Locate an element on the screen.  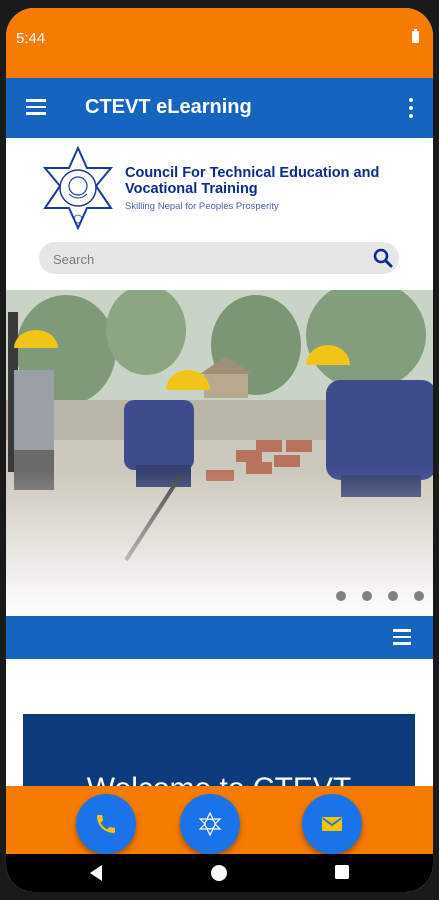
bottom-action-bar is located at coordinates (219, 820).